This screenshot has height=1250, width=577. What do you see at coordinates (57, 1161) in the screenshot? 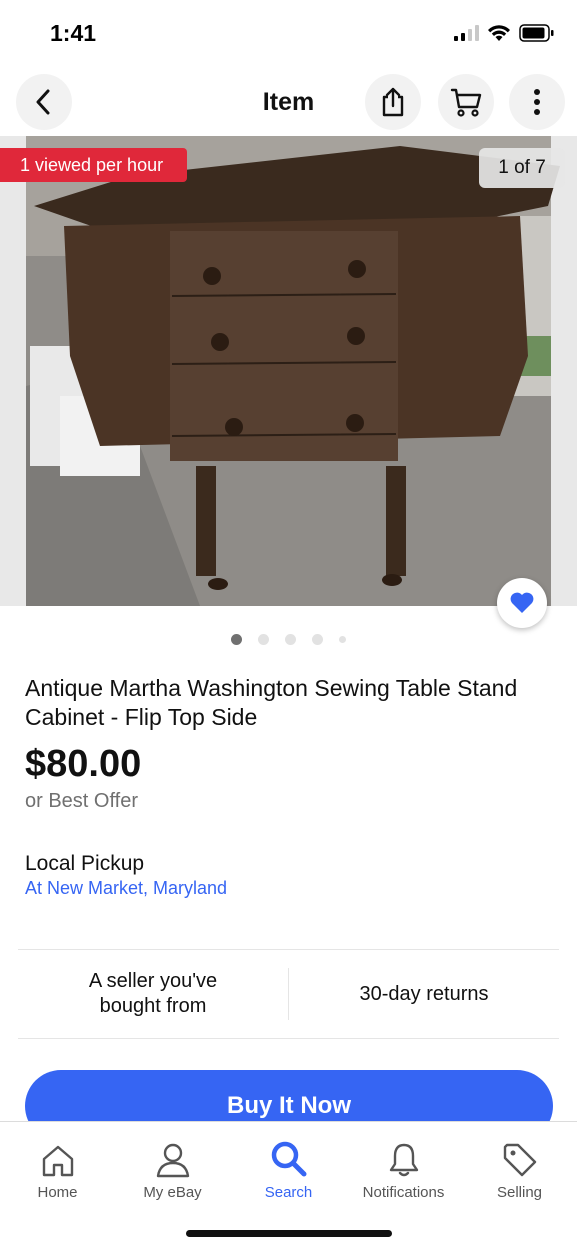
I see `home-icon` at bounding box center [57, 1161].